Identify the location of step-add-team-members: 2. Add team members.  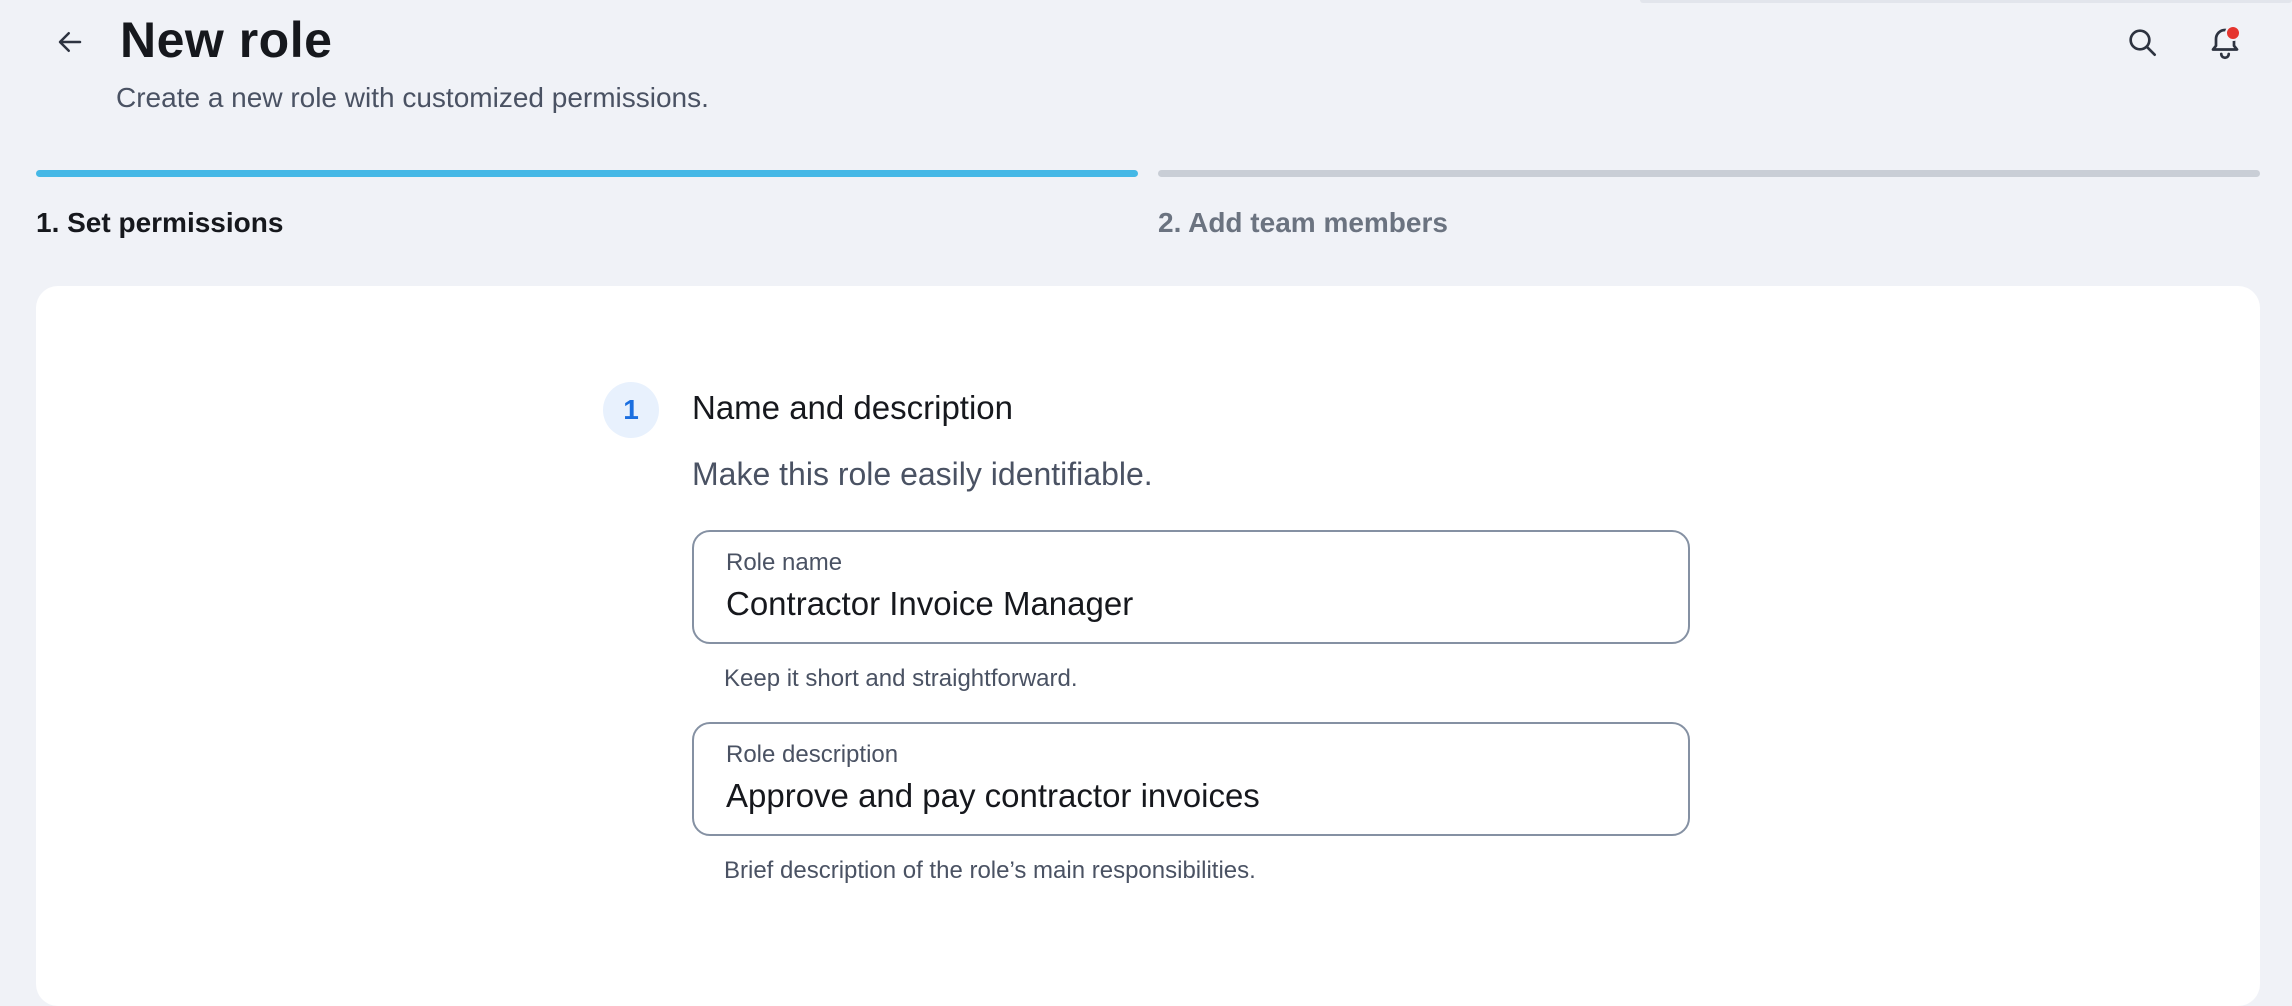
(1709, 205).